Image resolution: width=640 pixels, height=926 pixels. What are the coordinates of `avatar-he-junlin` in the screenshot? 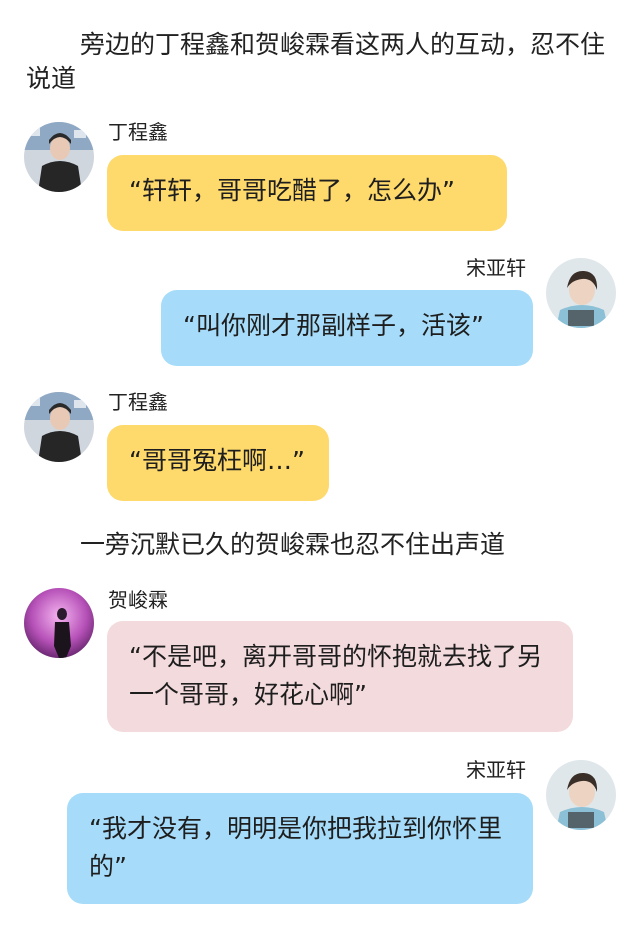 It's located at (59, 623).